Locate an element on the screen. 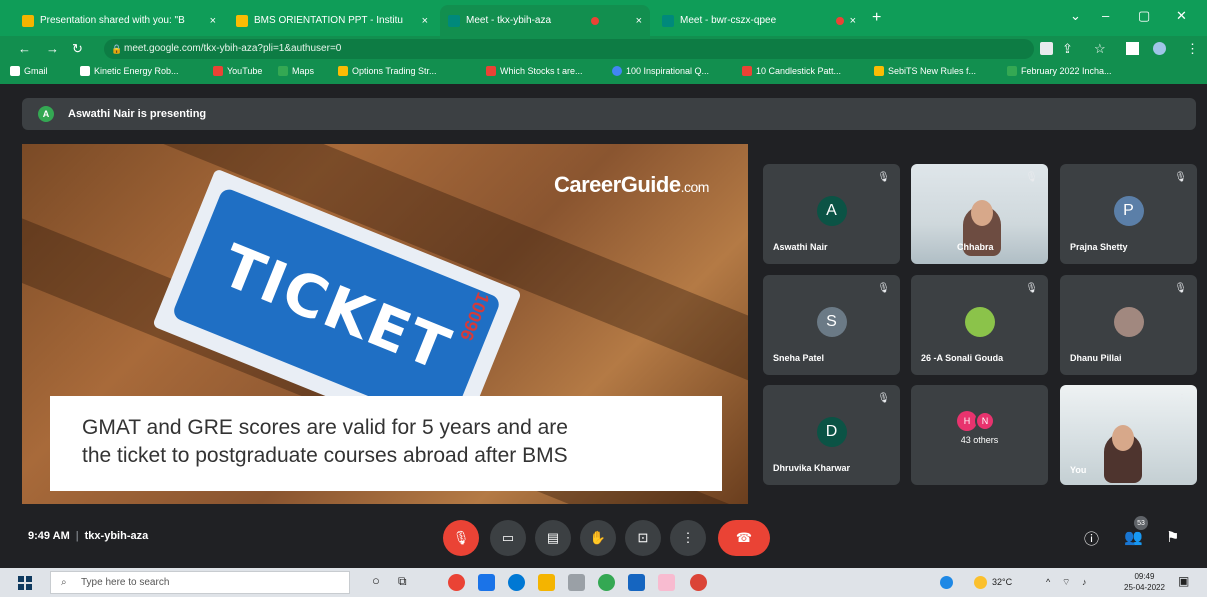 The height and width of the screenshot is (597, 1207). share-icon: ⇪ is located at coordinates (1067, 49).